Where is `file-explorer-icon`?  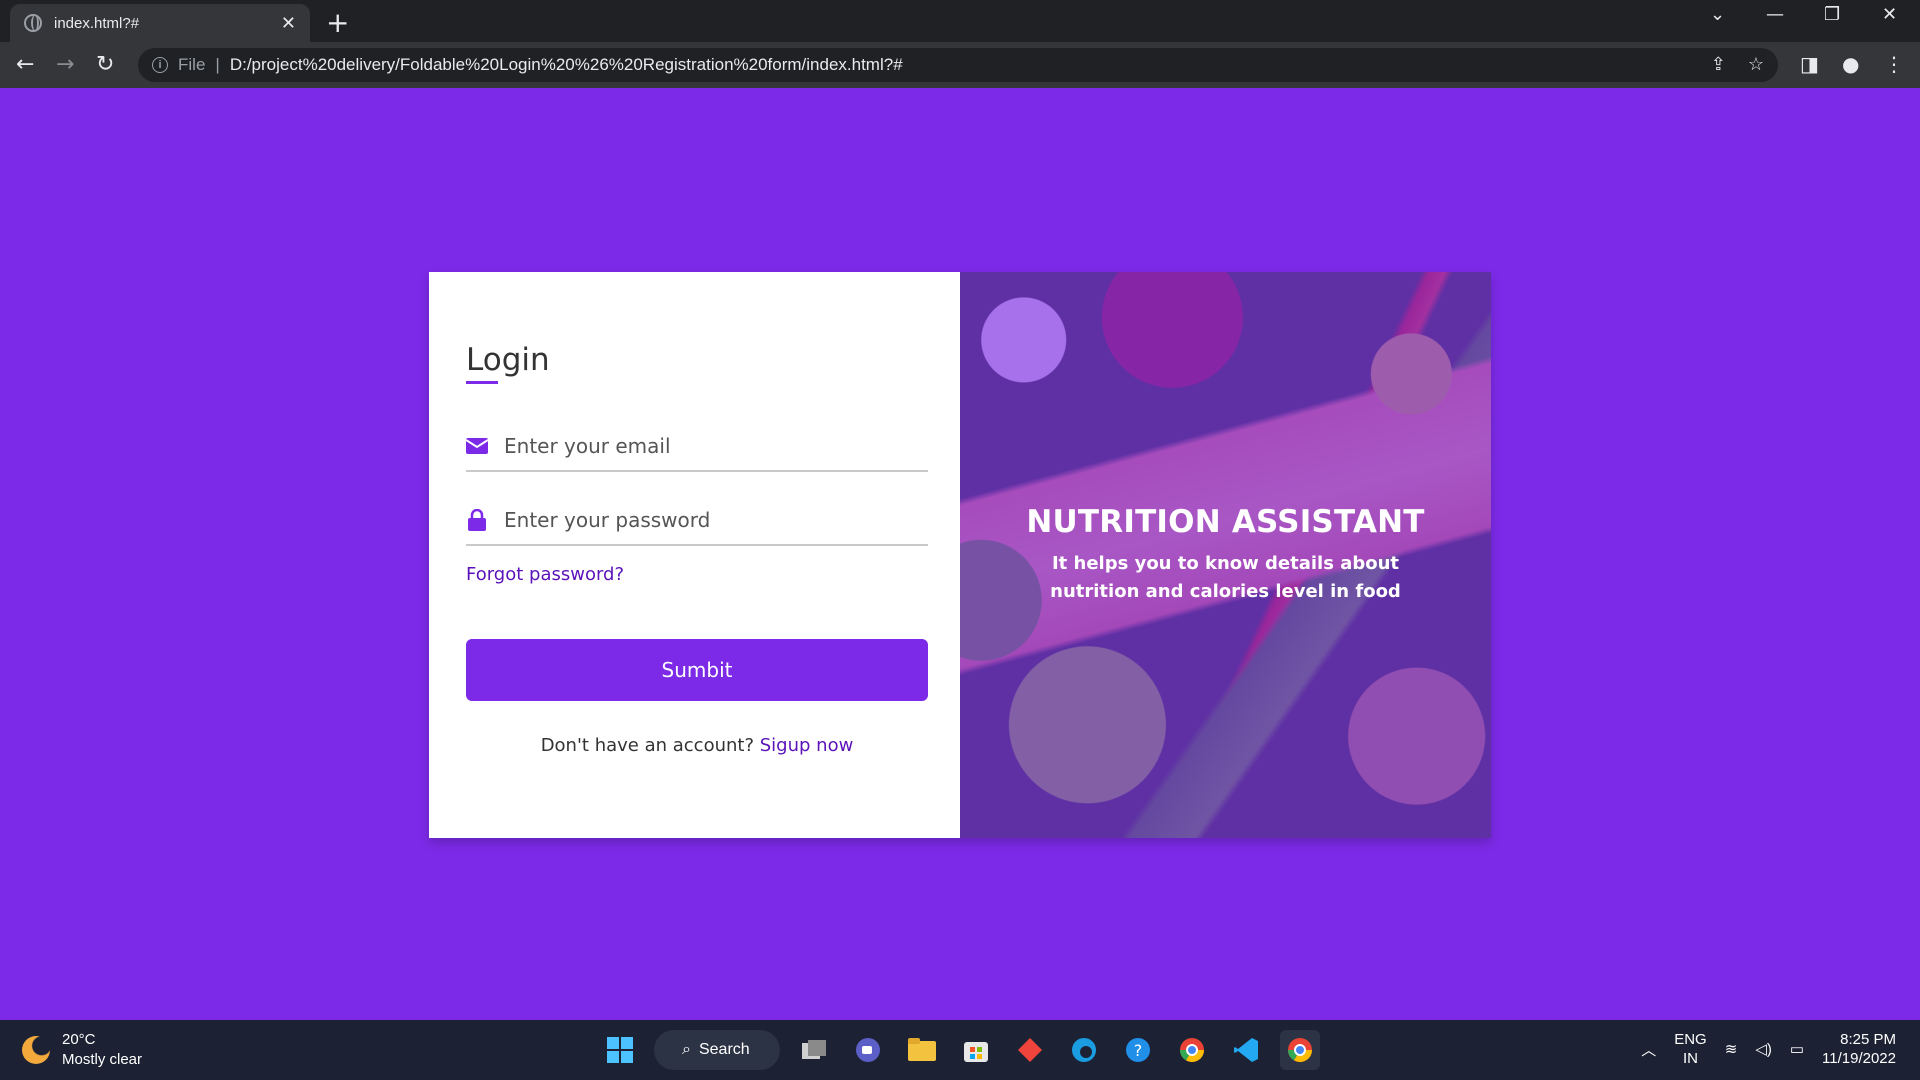
file-explorer-icon is located at coordinates (922, 1050).